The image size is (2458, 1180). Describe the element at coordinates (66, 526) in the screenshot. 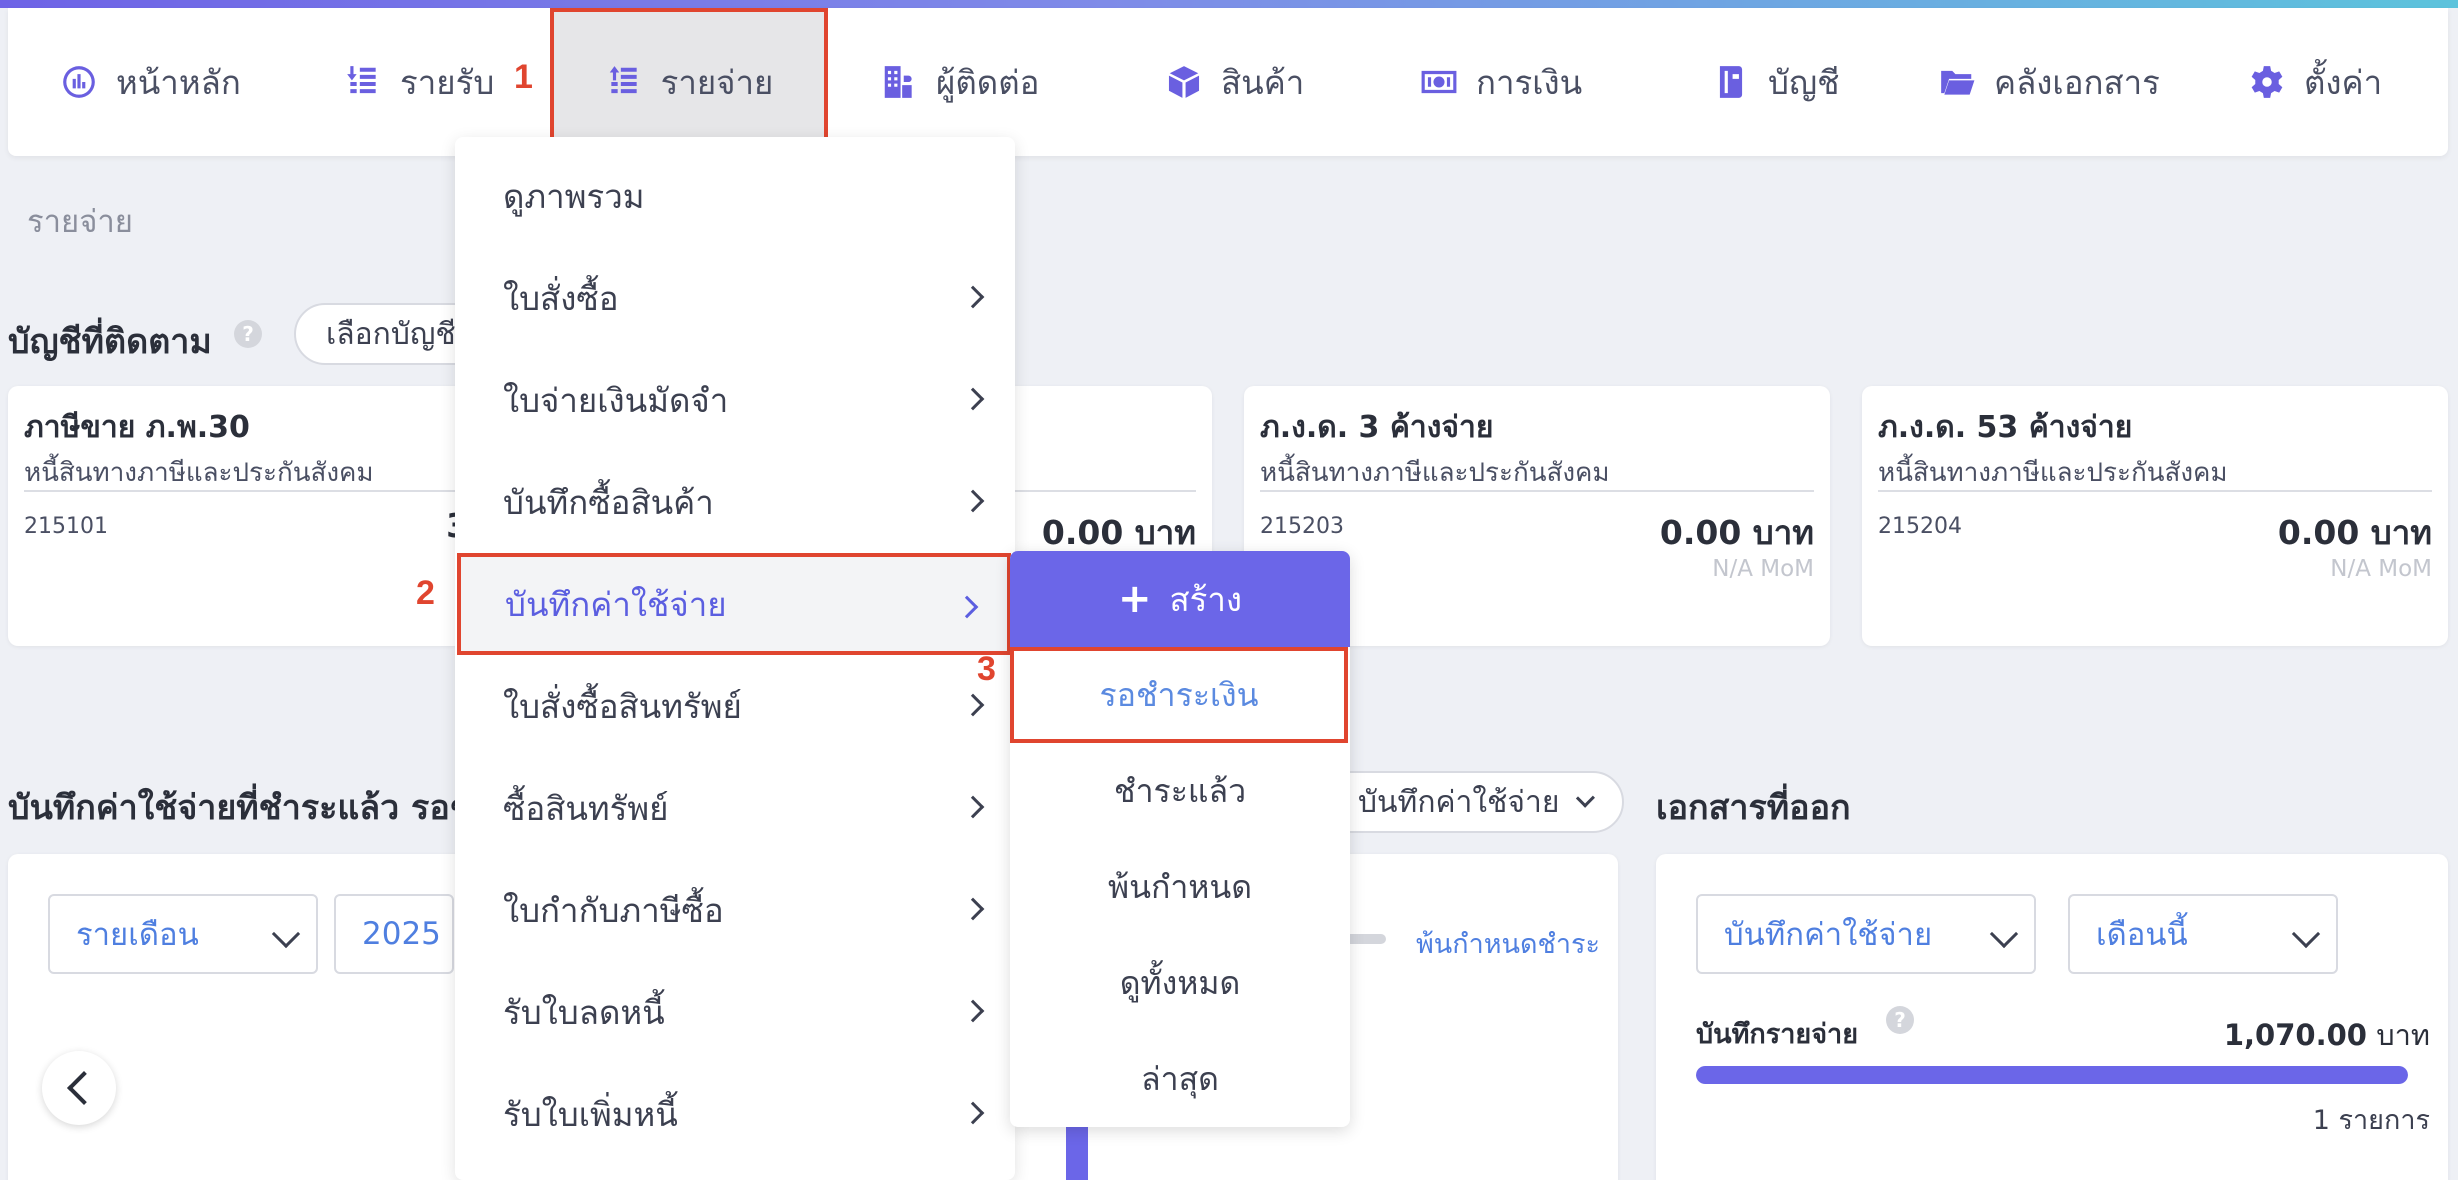

I see `card-account-code: 215101` at that location.